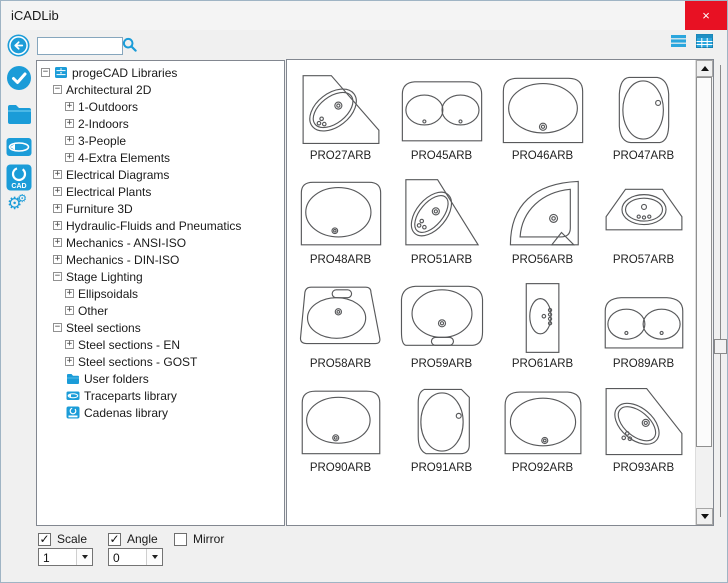 The height and width of the screenshot is (583, 728). Describe the element at coordinates (160, 191) in the screenshot. I see `tree-item: + Electrical Plants` at that location.